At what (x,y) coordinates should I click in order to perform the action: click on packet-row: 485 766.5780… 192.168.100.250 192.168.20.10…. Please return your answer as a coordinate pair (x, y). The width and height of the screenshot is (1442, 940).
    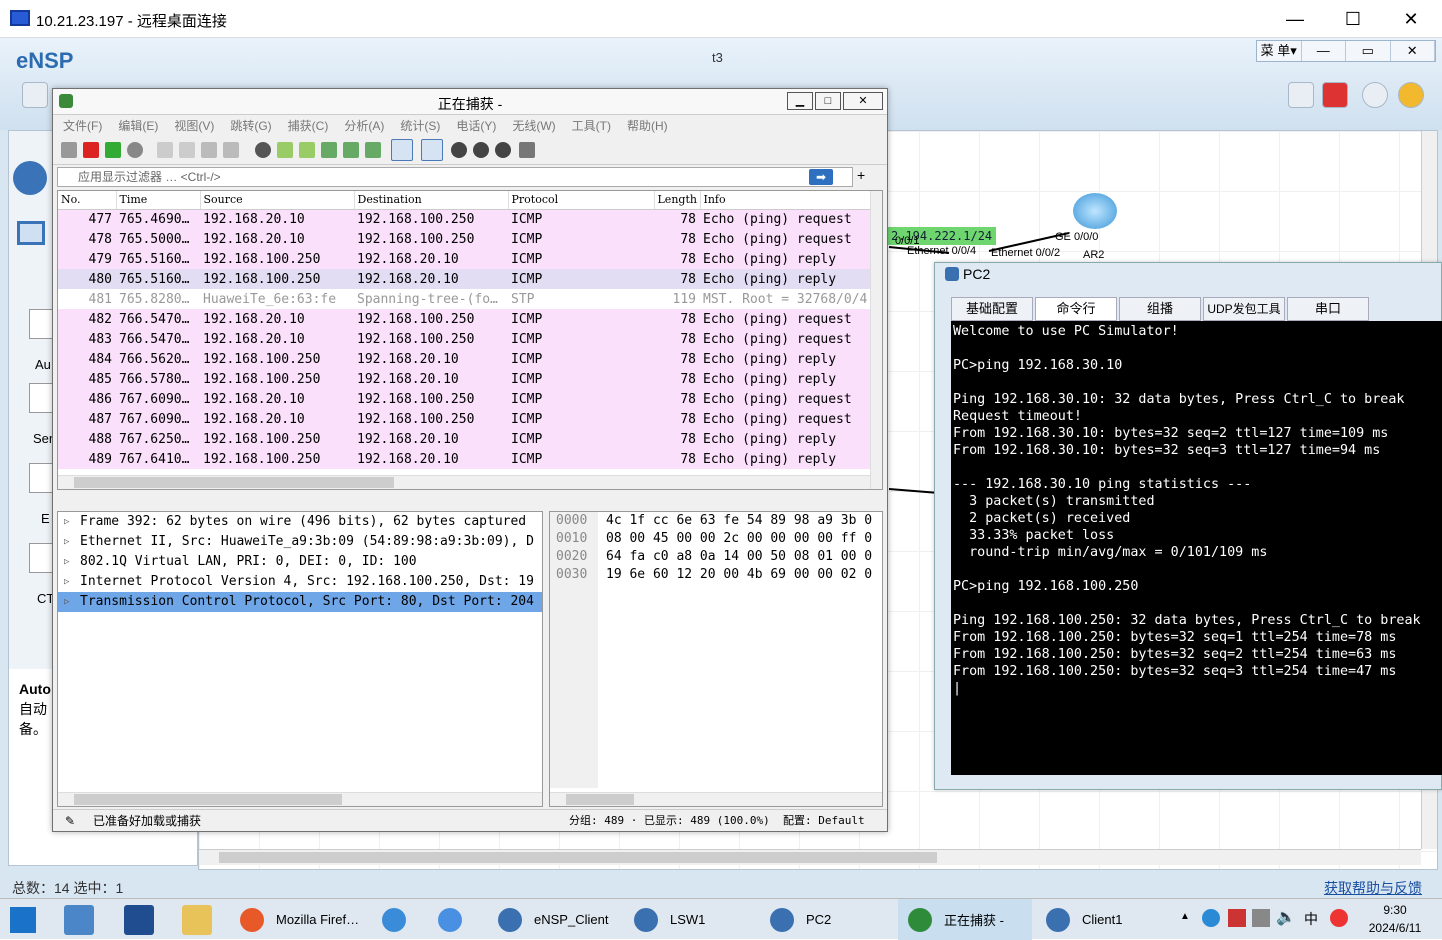
    Looking at the image, I should click on (464, 379).